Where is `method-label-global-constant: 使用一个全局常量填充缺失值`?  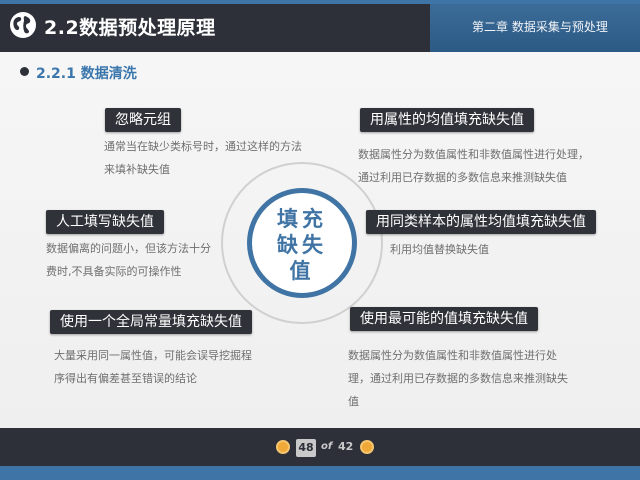 method-label-global-constant: 使用一个全局常量填充缺失值 is located at coordinates (151, 322).